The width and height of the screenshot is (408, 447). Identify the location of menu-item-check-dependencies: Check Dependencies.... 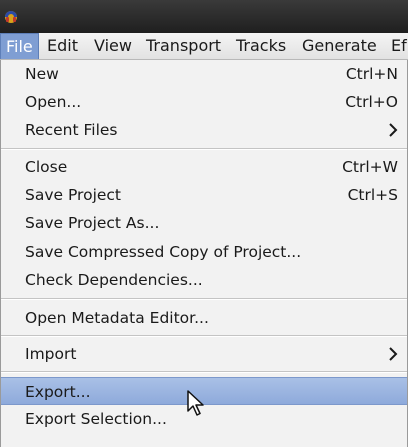
(204, 280).